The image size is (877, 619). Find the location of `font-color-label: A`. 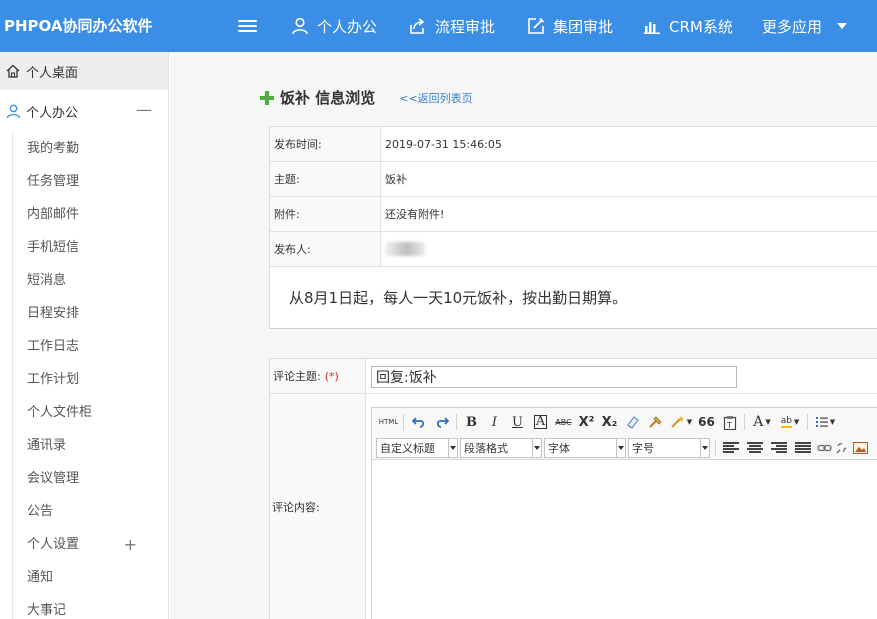

font-color-label: A is located at coordinates (758, 422).